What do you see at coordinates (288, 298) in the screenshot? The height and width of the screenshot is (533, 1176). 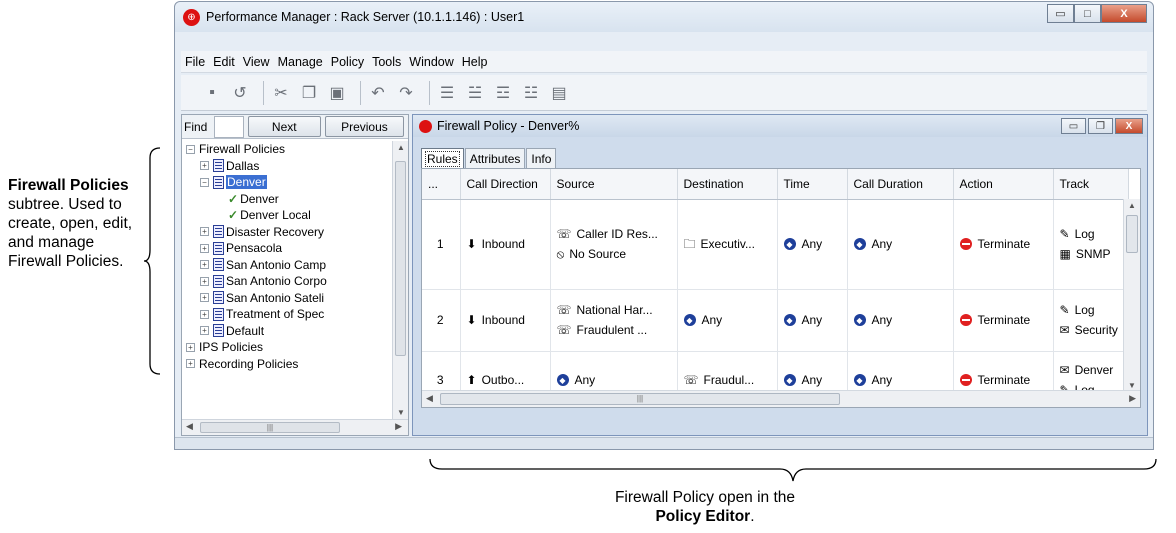 I see `tree-node: + San Antonio Sateli` at bounding box center [288, 298].